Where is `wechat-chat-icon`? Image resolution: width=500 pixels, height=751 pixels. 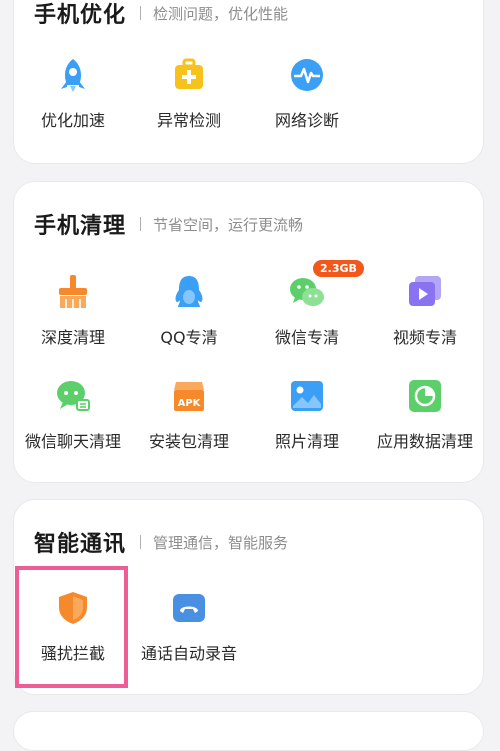 wechat-chat-icon is located at coordinates (73, 396).